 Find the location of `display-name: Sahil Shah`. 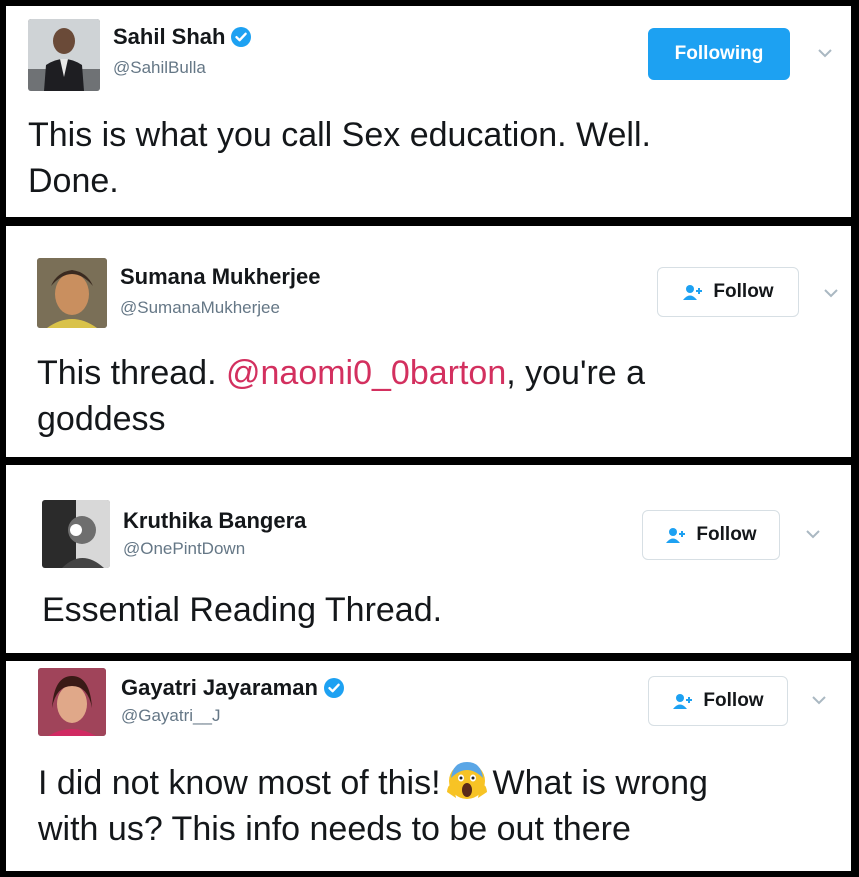

display-name: Sahil Shah is located at coordinates (182, 37).